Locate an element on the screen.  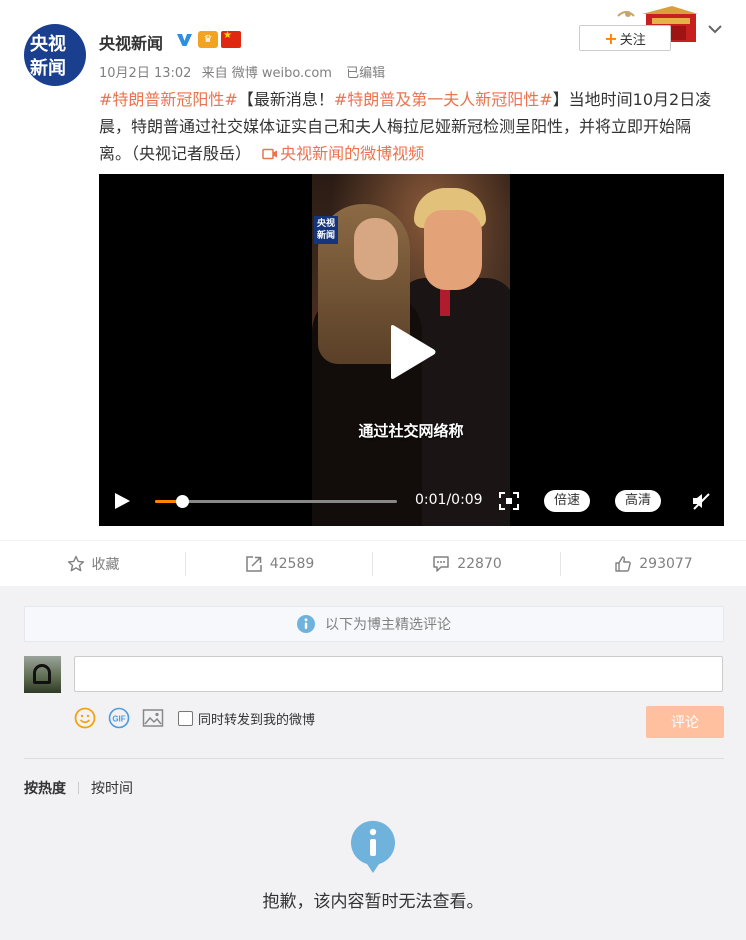
hashtag-link: #特朗普新冠阳性# is located at coordinates (168, 99).